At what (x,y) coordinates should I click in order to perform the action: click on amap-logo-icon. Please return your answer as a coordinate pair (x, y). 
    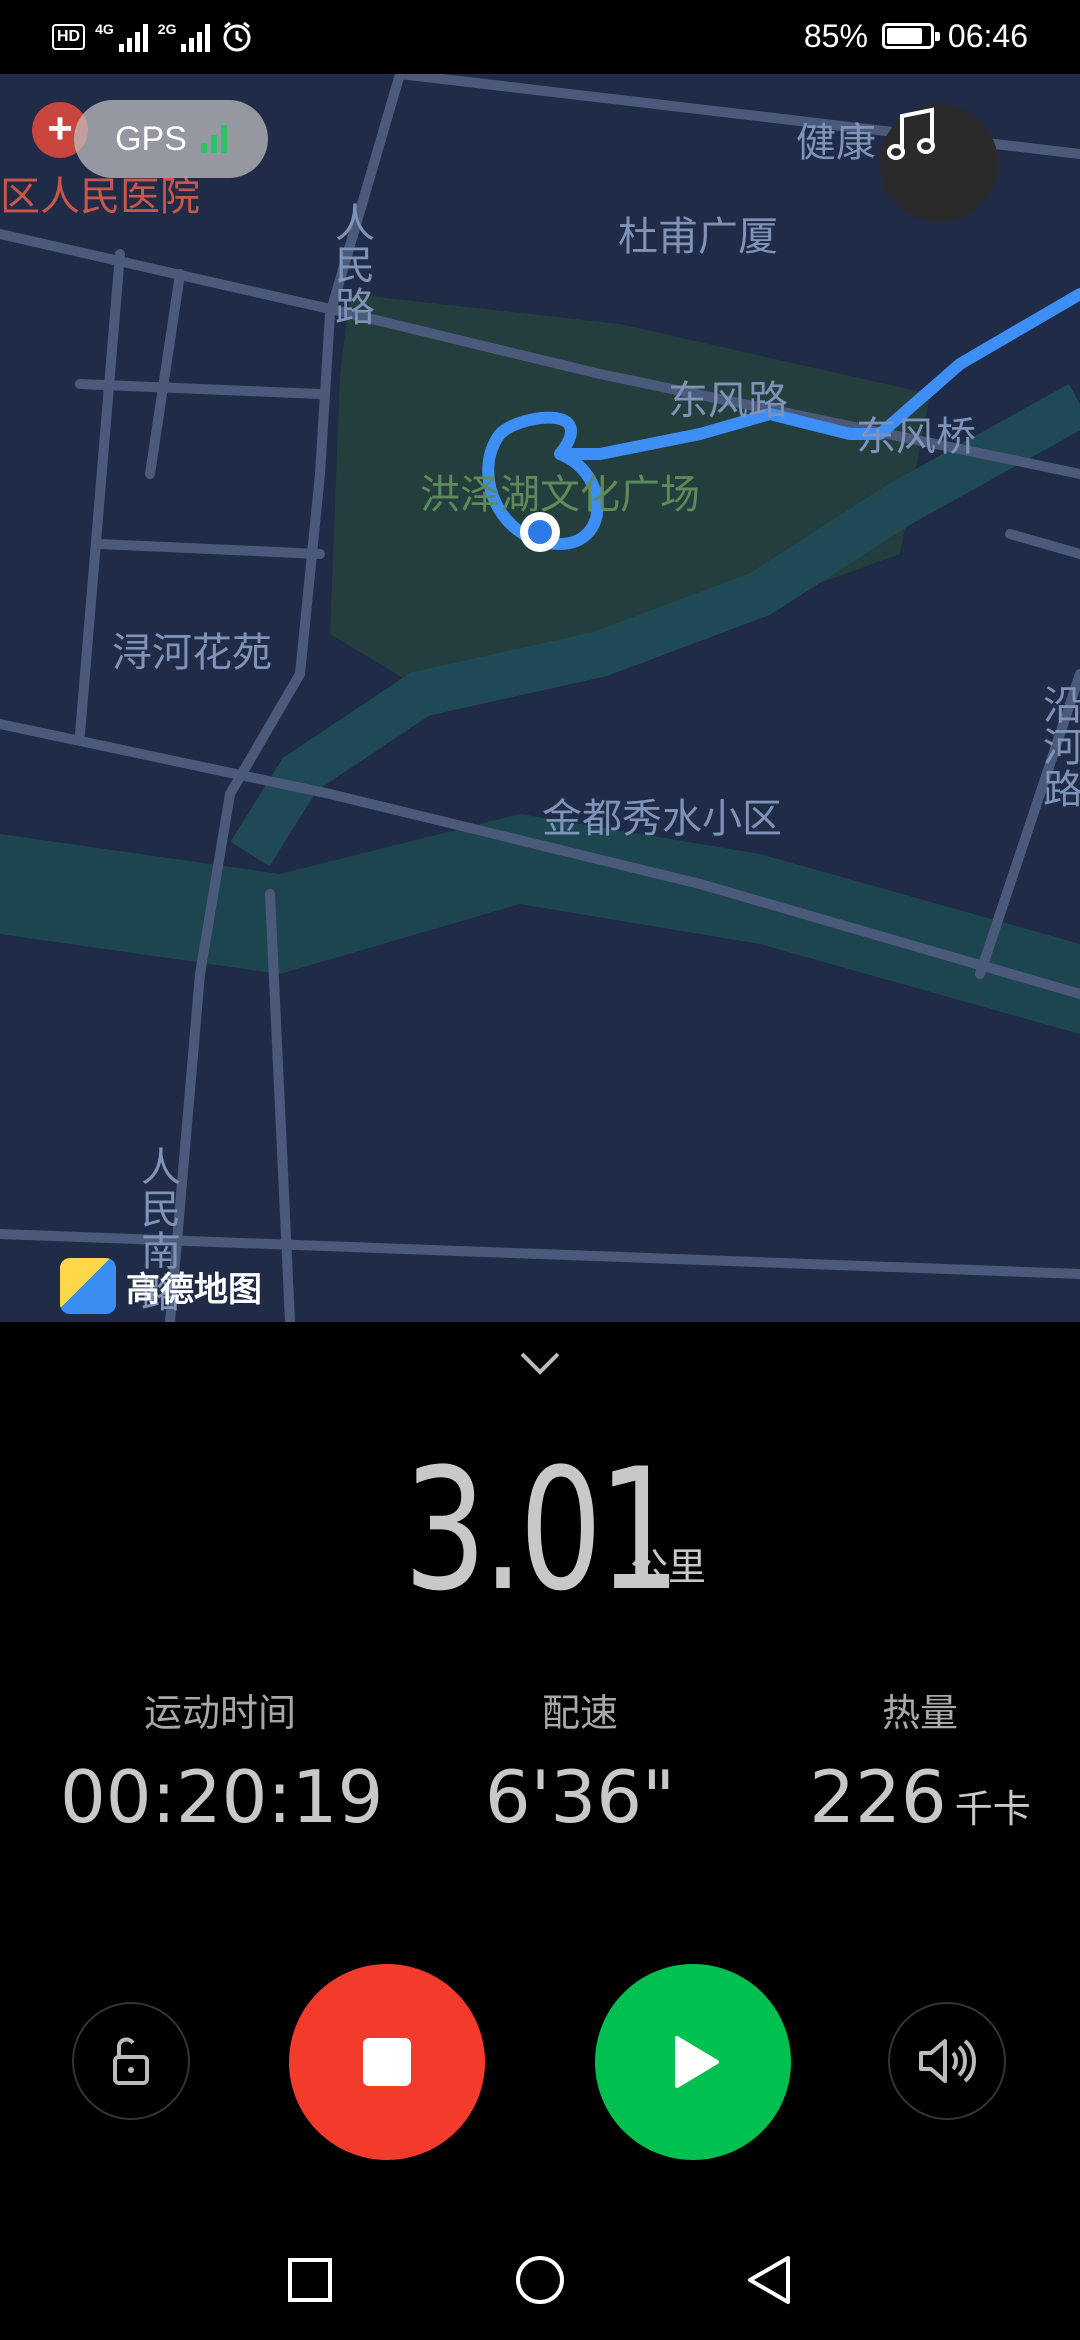
    Looking at the image, I should click on (88, 1286).